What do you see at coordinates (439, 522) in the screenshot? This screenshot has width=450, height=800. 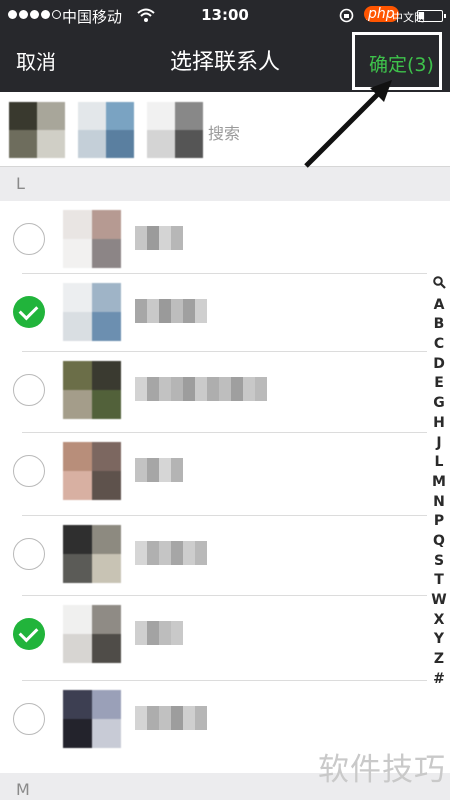 I see `index-letter: P` at bounding box center [439, 522].